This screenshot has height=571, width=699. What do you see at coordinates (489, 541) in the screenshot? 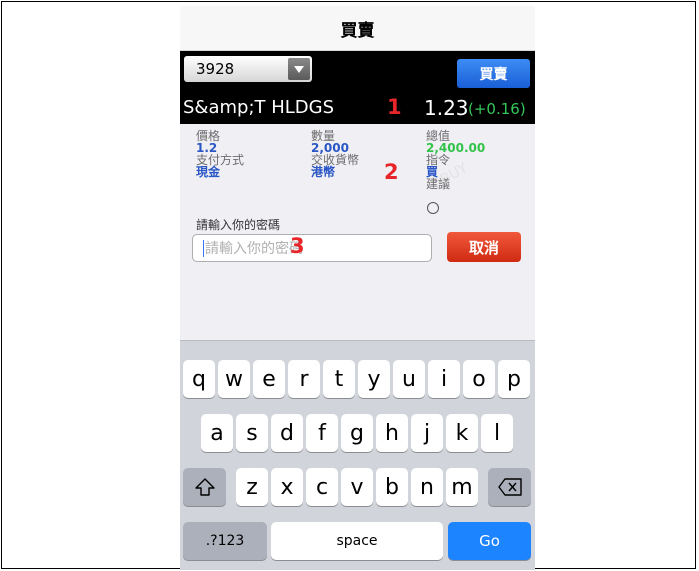
I see `go-key: Go` at bounding box center [489, 541].